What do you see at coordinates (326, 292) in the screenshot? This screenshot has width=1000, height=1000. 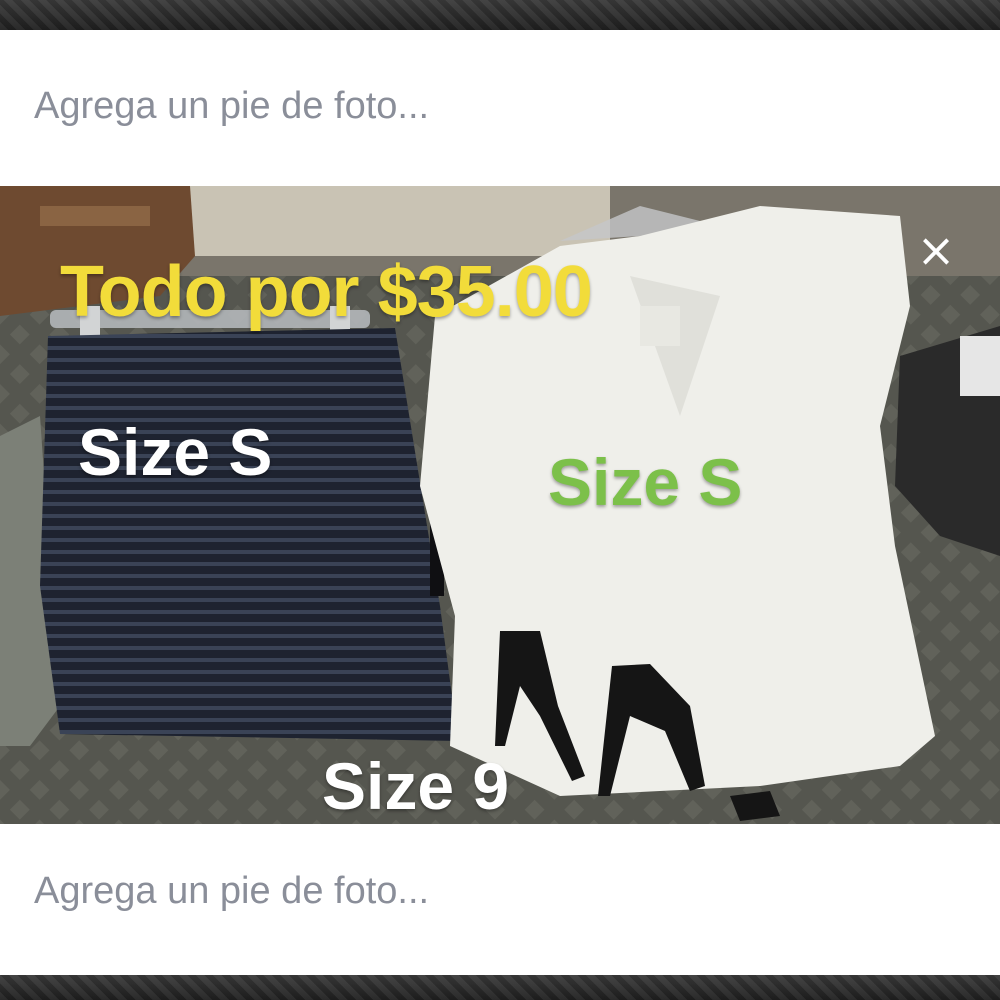 I see `price-overlay-text: Todo por $35.00` at bounding box center [326, 292].